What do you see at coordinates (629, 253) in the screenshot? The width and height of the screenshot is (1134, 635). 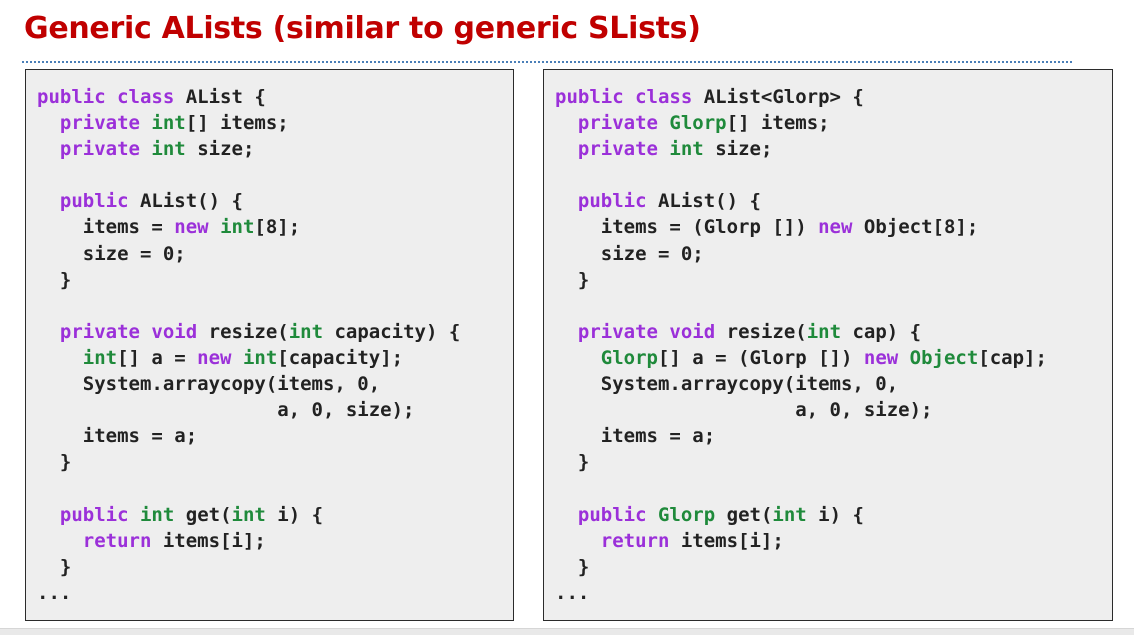 I see `code-text: size = 0;` at bounding box center [629, 253].